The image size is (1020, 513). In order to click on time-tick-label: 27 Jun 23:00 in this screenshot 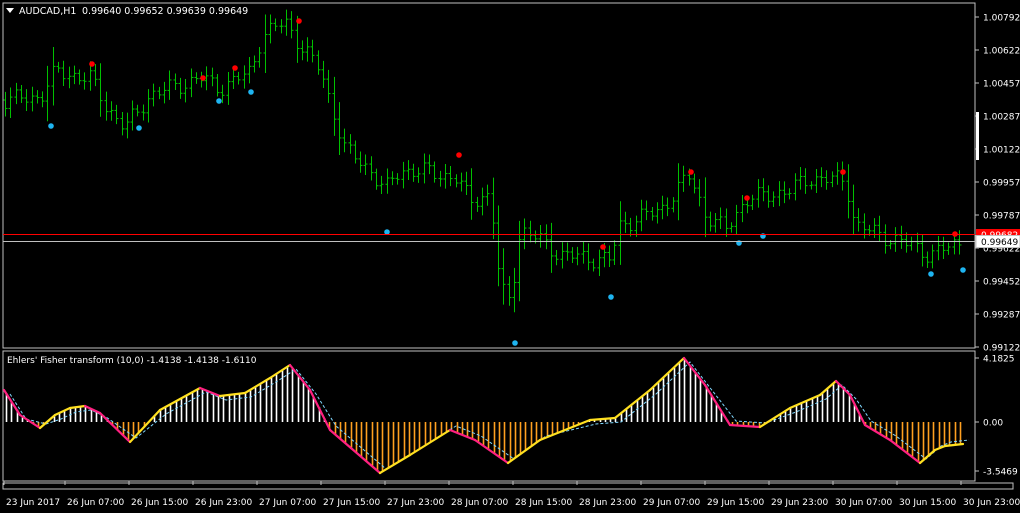, I will do `click(415, 503)`.